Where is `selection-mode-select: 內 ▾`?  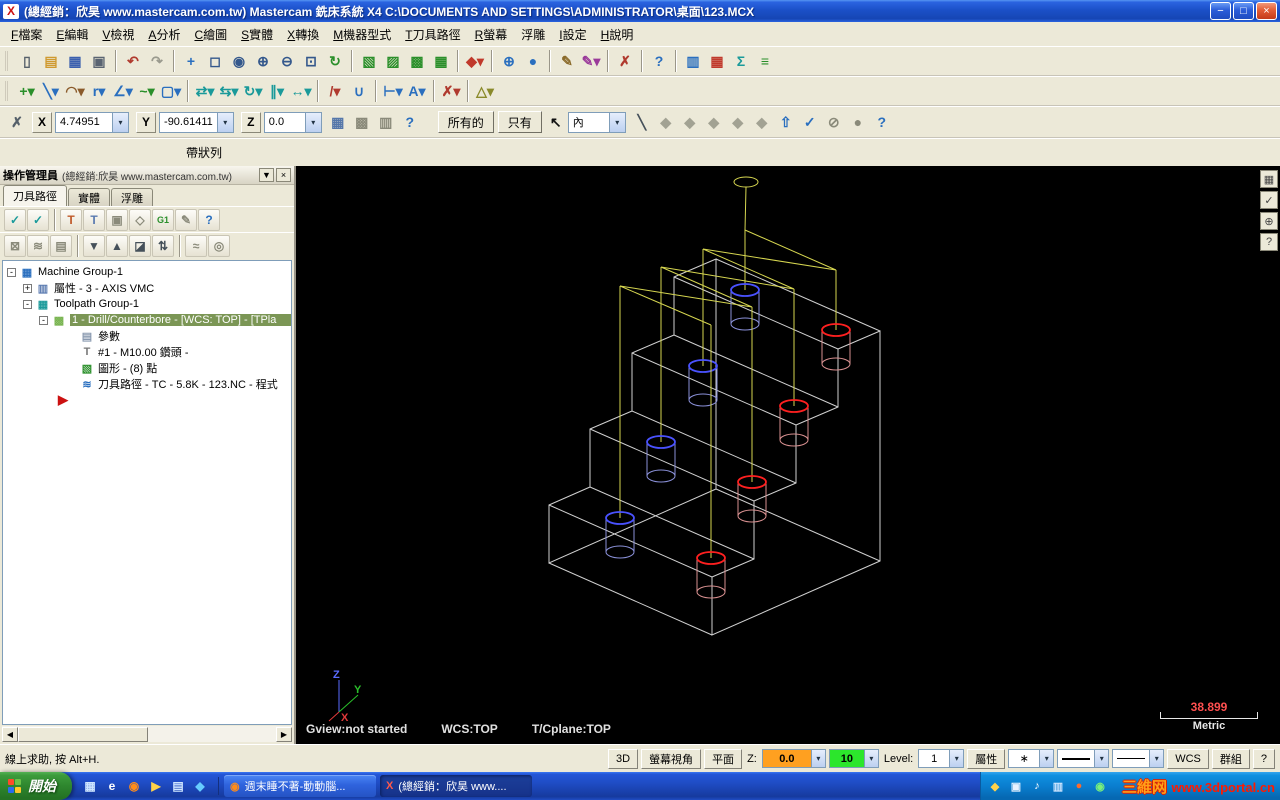 selection-mode-select: 內 ▾ is located at coordinates (596, 122).